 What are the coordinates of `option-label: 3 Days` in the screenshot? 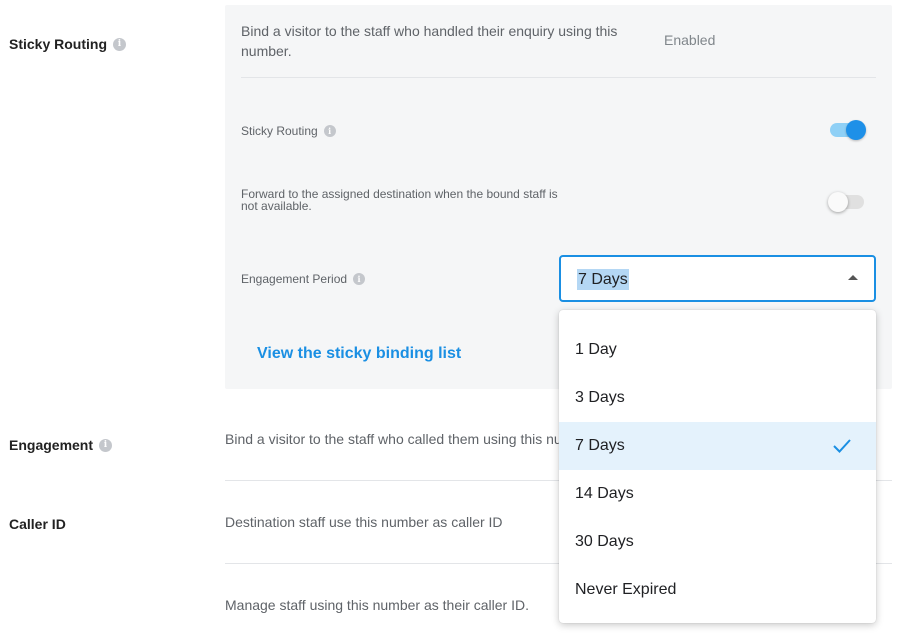 It's located at (600, 397).